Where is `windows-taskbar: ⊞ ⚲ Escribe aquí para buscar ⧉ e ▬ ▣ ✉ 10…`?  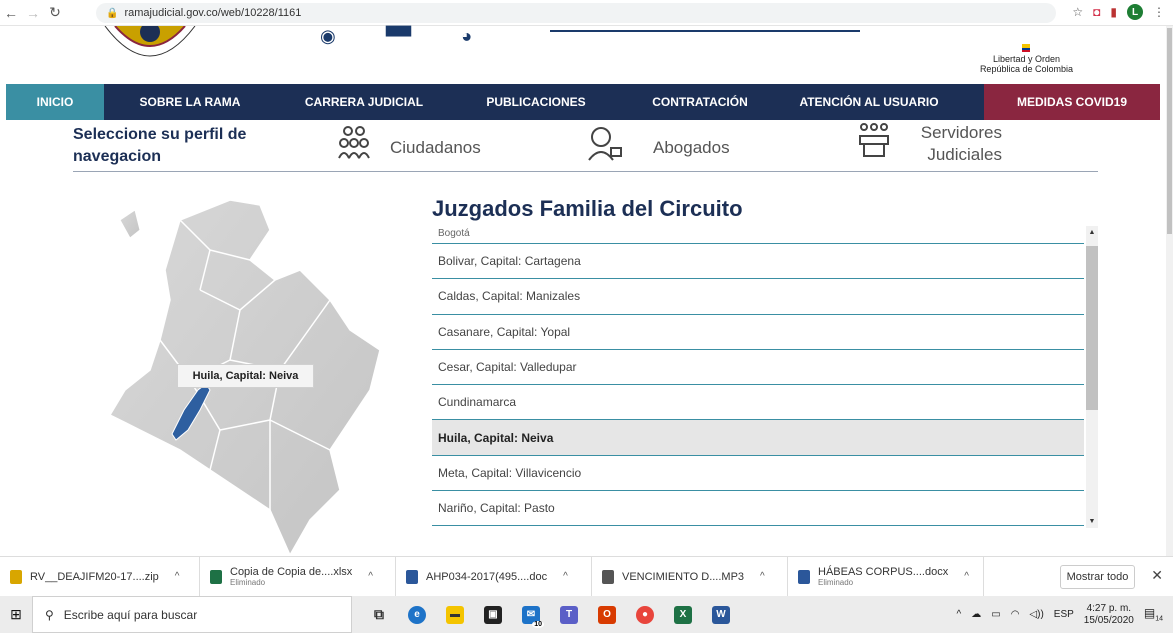 windows-taskbar: ⊞ ⚲ Escribe aquí para buscar ⧉ e ▬ ▣ ✉ 10… is located at coordinates (586, 614).